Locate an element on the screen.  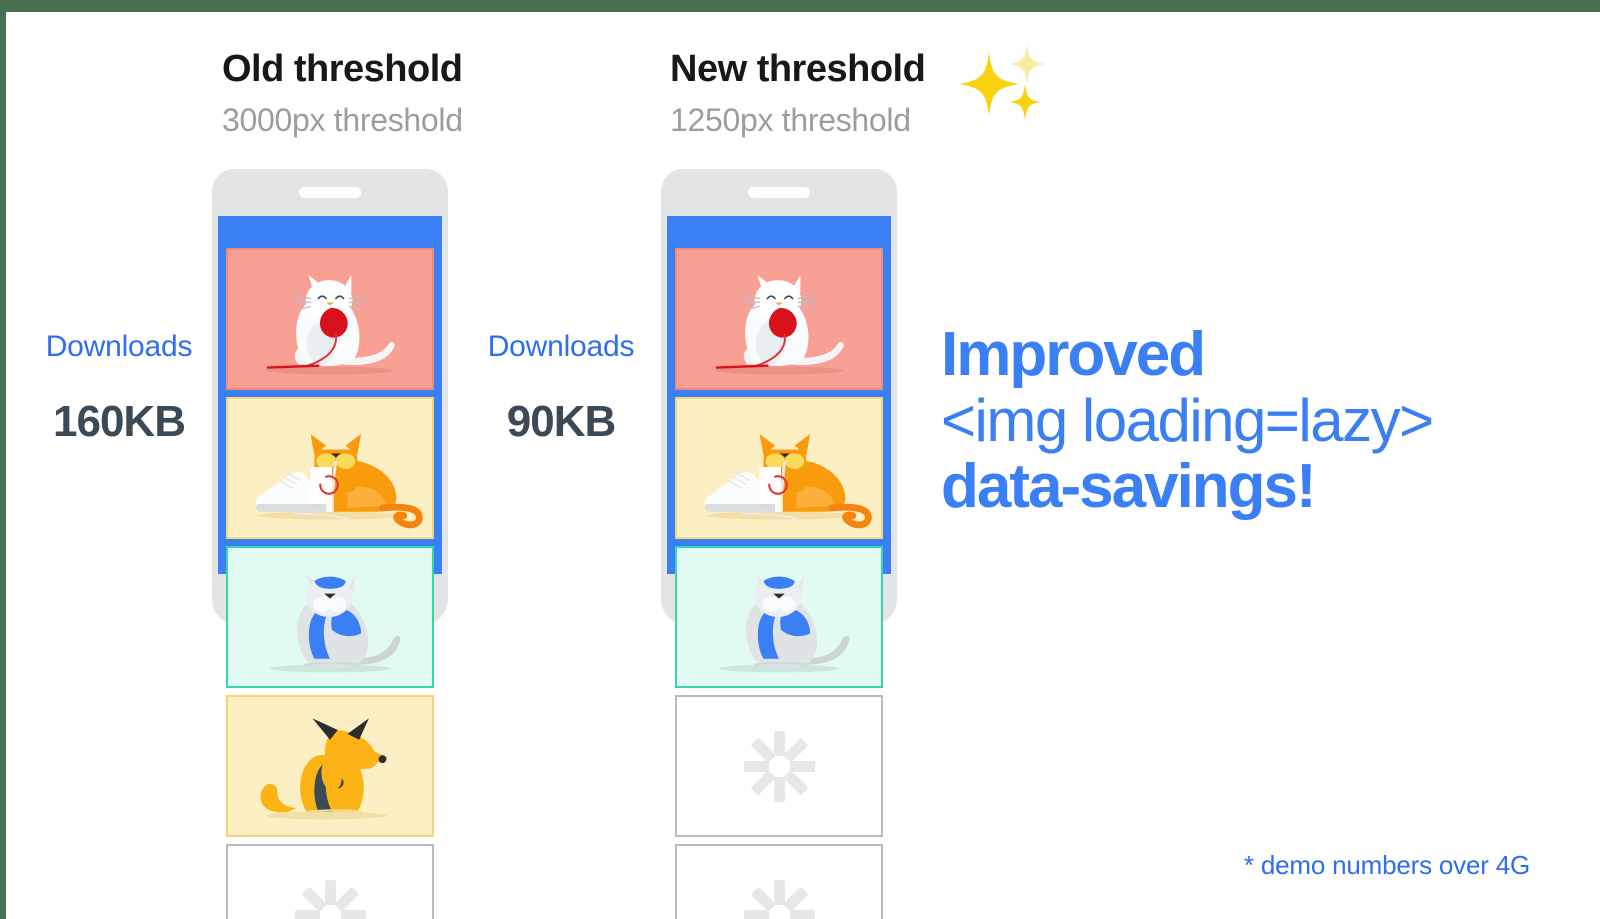
sparkles-icon is located at coordinates (1002, 84).